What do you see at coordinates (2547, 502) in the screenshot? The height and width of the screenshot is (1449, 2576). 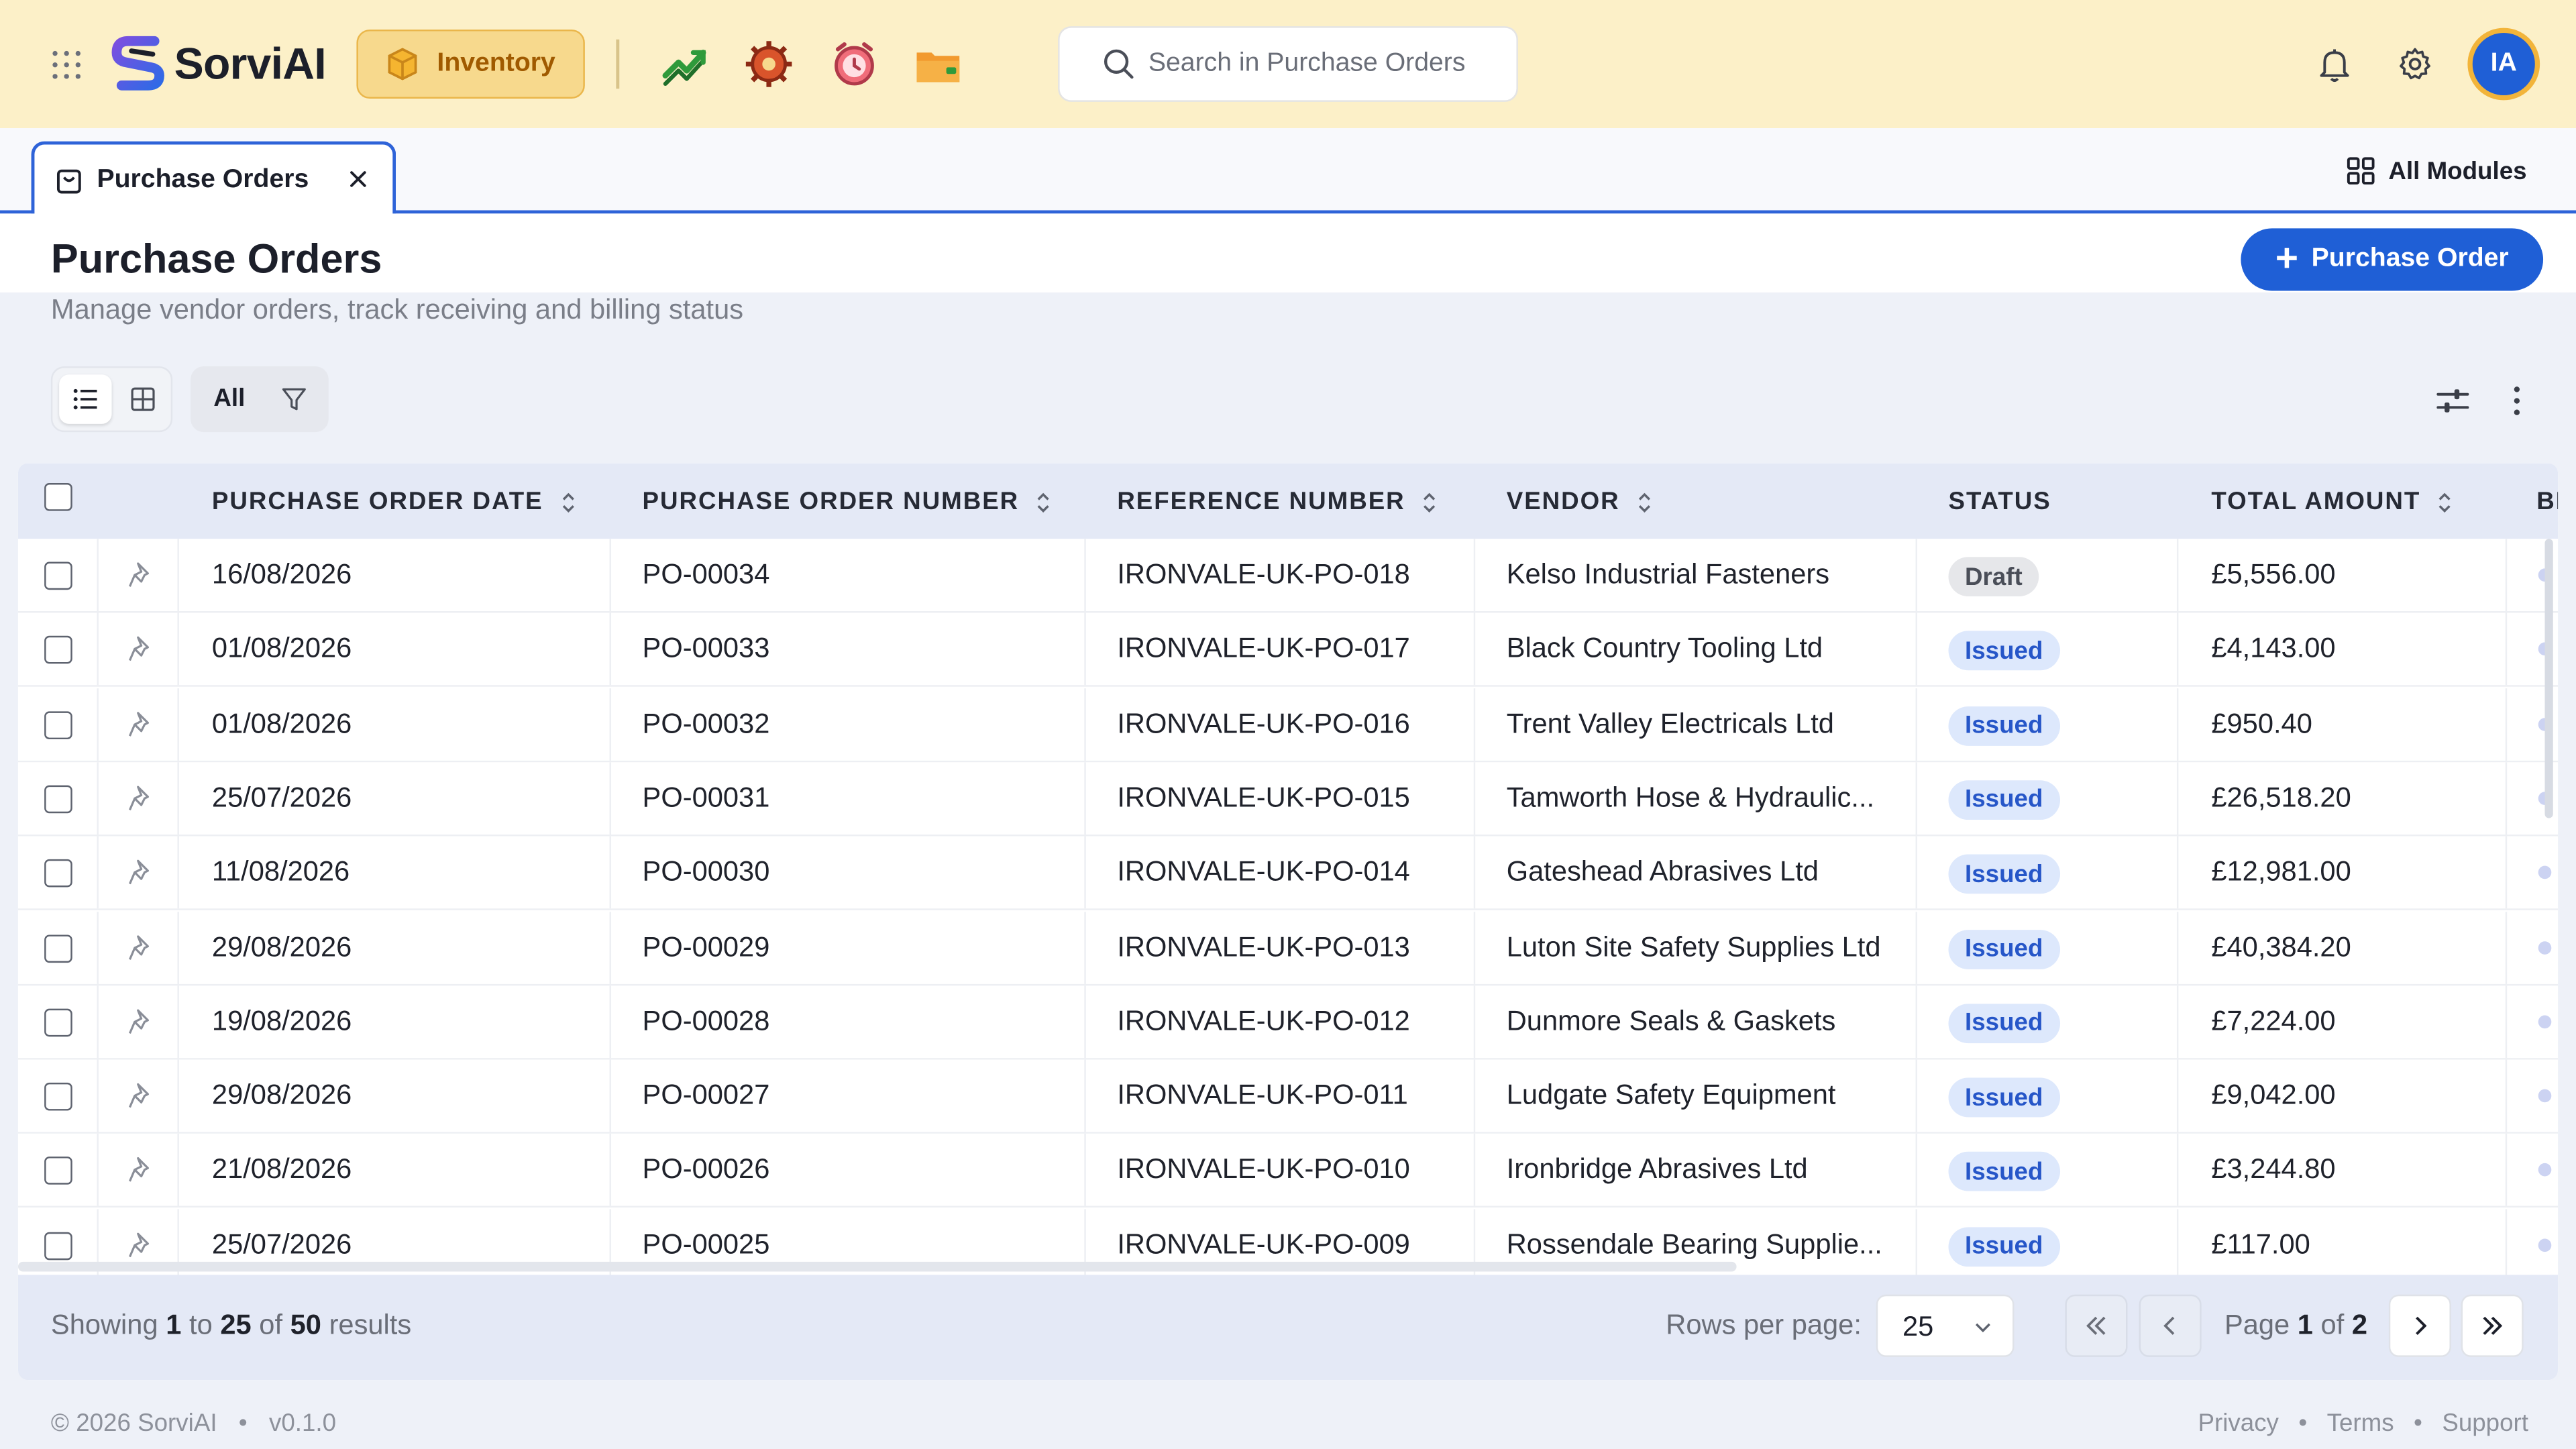 I see `column-header-billing: BI` at bounding box center [2547, 502].